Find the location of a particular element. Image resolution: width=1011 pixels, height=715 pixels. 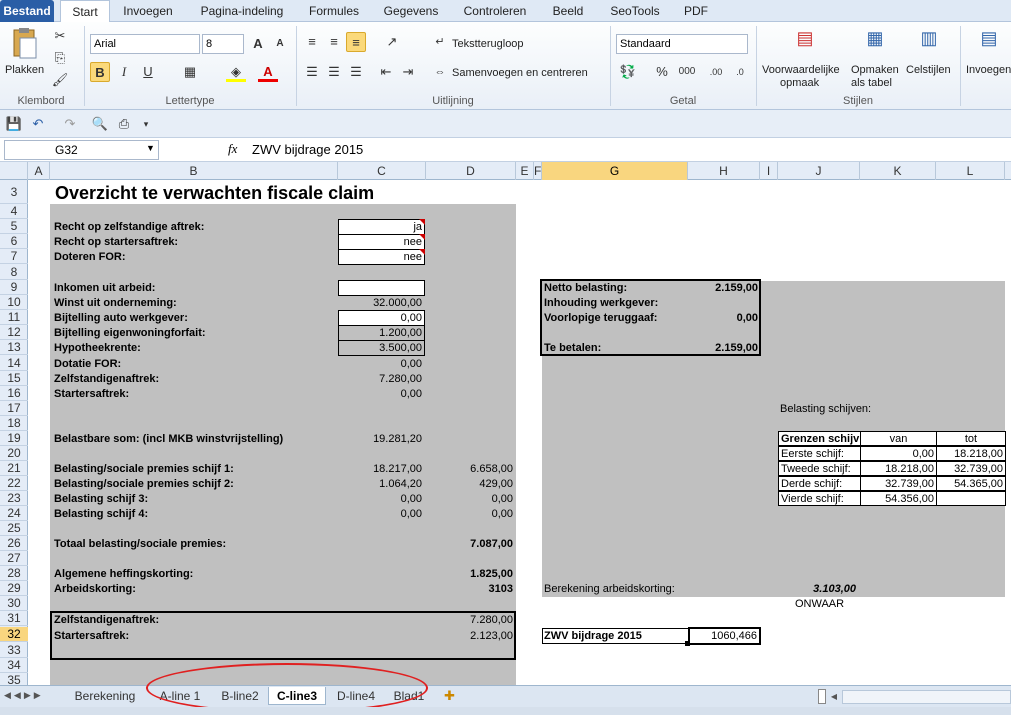

select-all-corner is located at coordinates (14, 171).